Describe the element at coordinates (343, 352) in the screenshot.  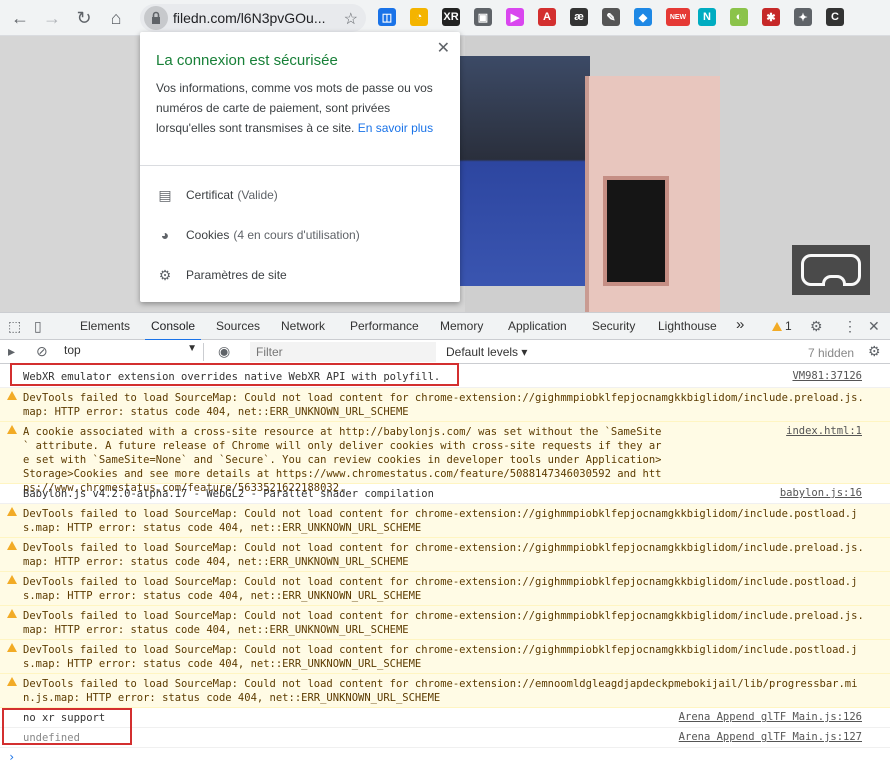
I see `filter-input` at that location.